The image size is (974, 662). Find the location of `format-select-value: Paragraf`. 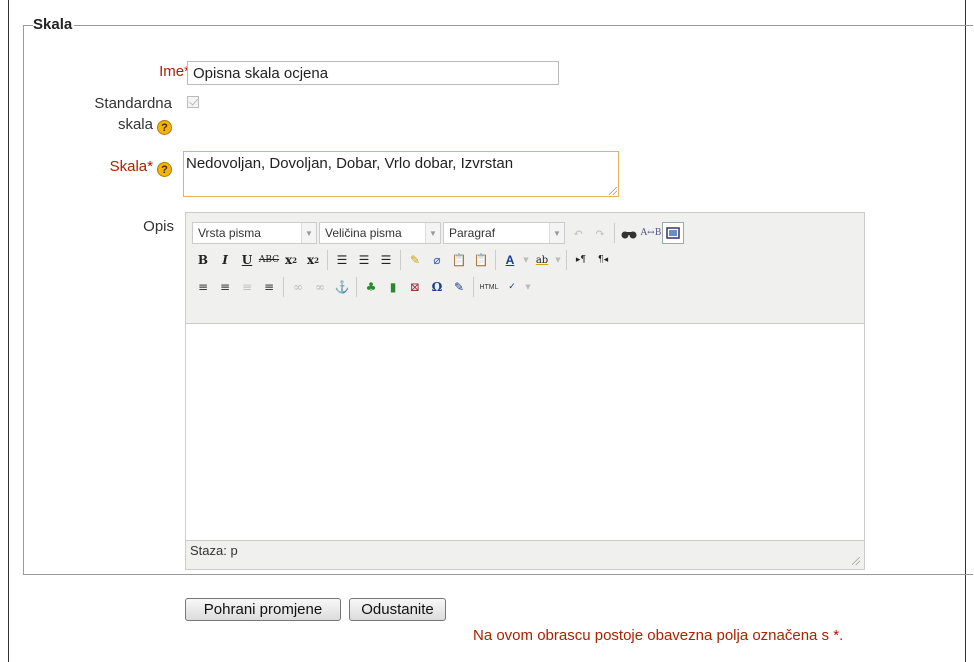

format-select-value: Paragraf is located at coordinates (472, 233).